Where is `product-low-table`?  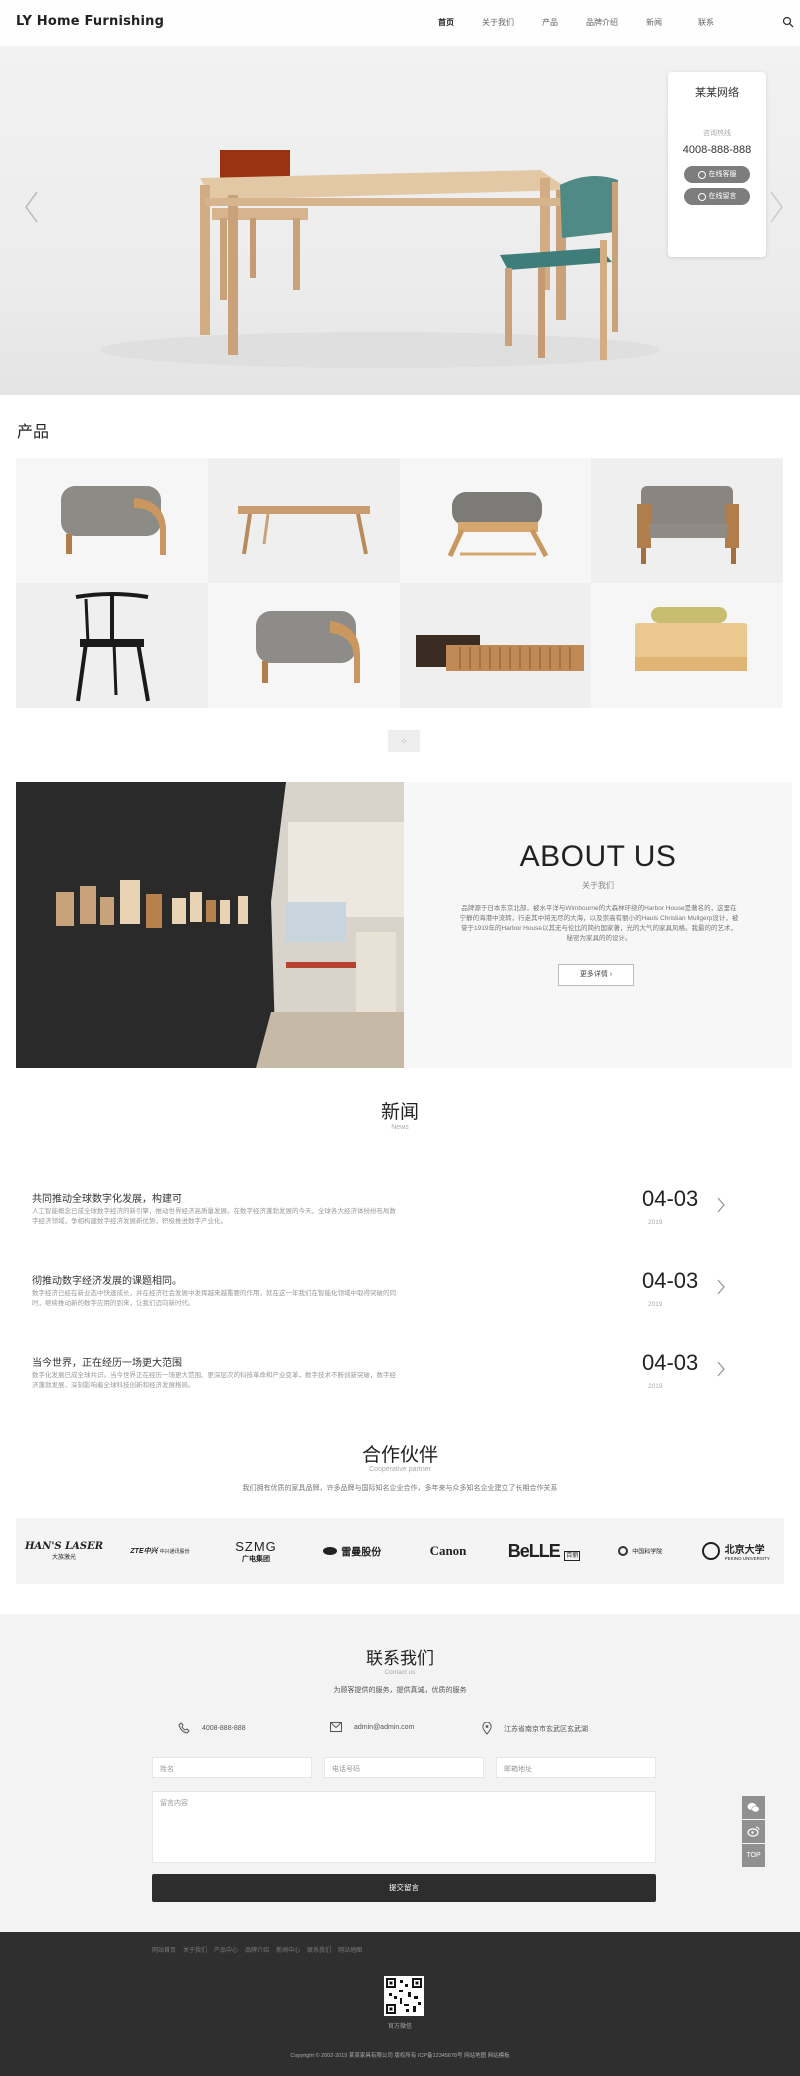
product-low-table is located at coordinates (303, 520).